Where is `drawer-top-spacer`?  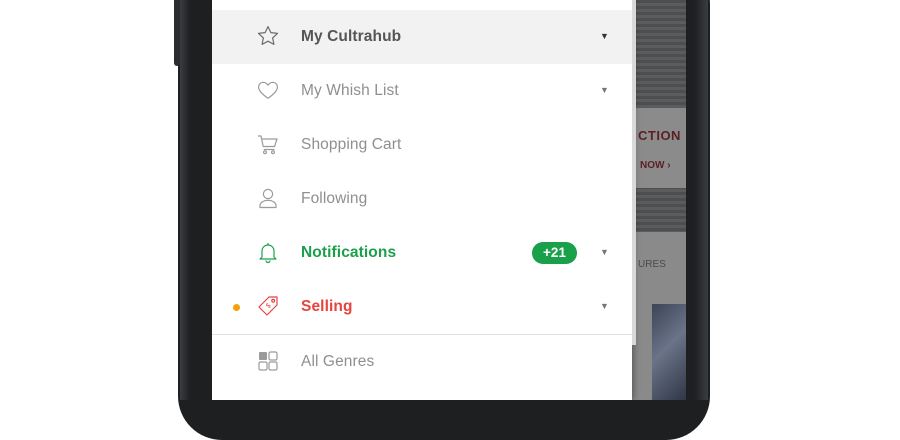
drawer-top-spacer is located at coordinates (422, 5).